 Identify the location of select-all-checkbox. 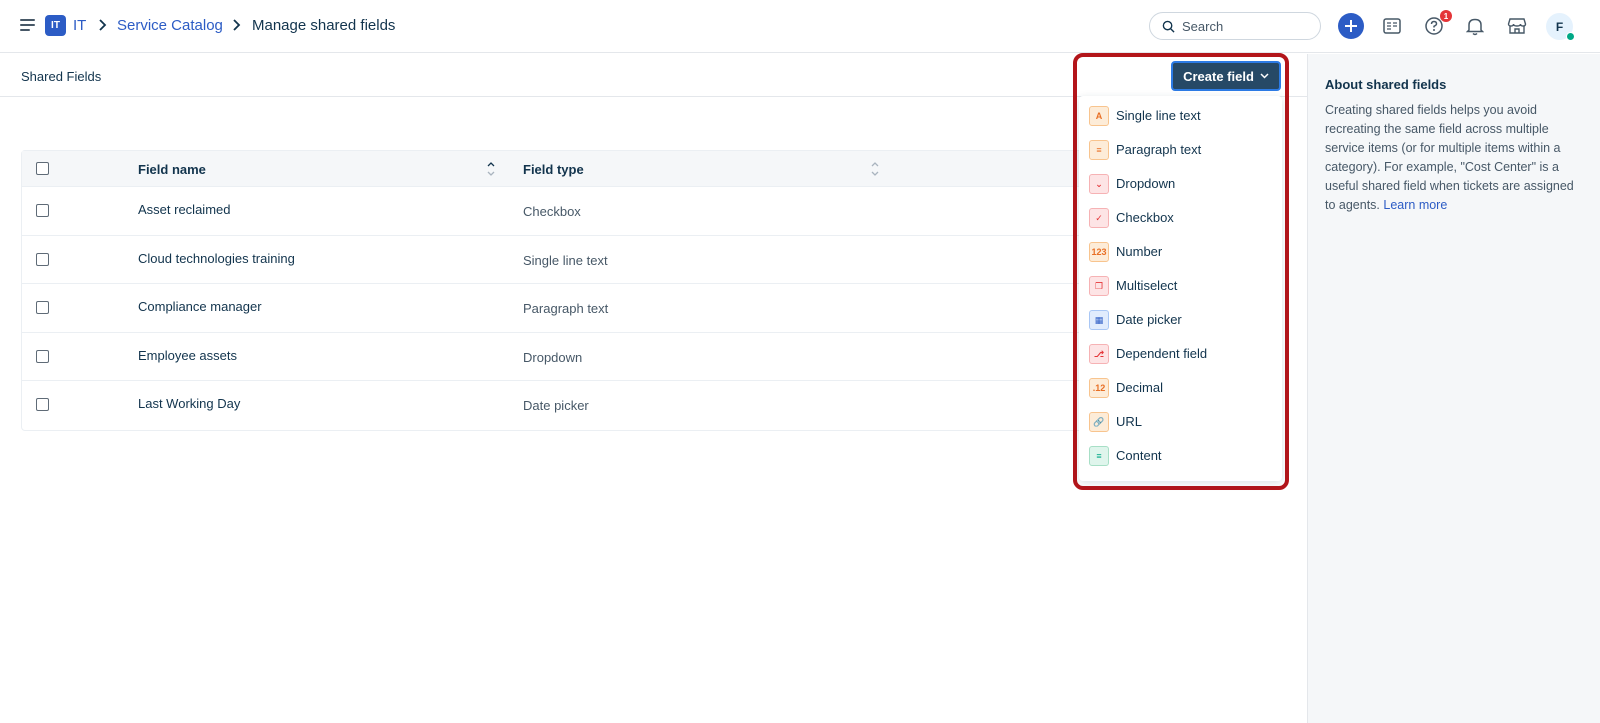
(42, 168).